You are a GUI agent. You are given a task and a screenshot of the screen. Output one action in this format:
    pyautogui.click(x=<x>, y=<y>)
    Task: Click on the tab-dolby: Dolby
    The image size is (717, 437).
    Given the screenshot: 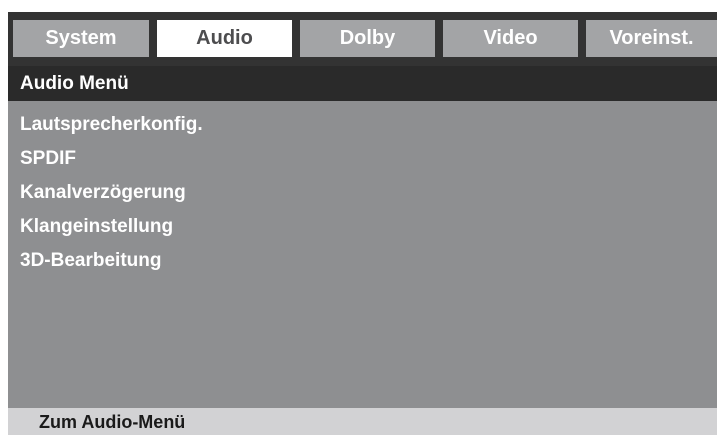 What is the action you would take?
    pyautogui.click(x=367, y=38)
    